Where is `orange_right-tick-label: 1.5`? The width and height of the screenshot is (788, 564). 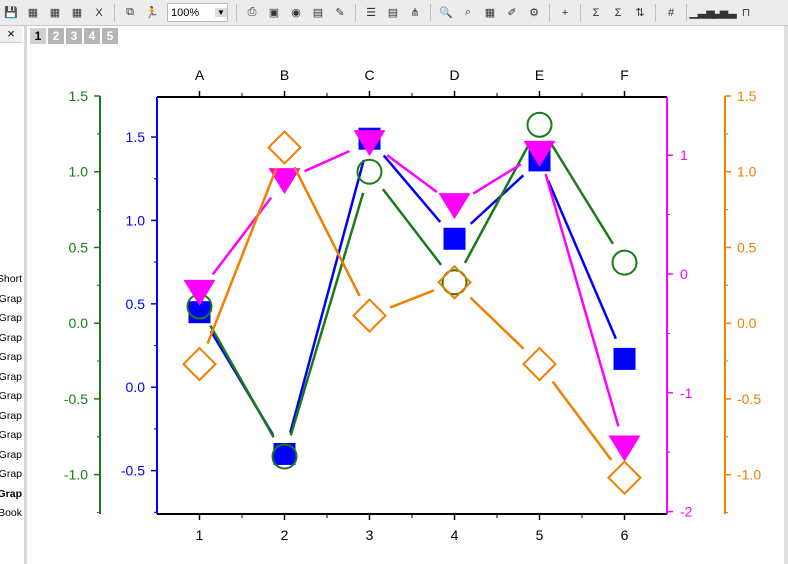 orange_right-tick-label: 1.5 is located at coordinates (747, 96).